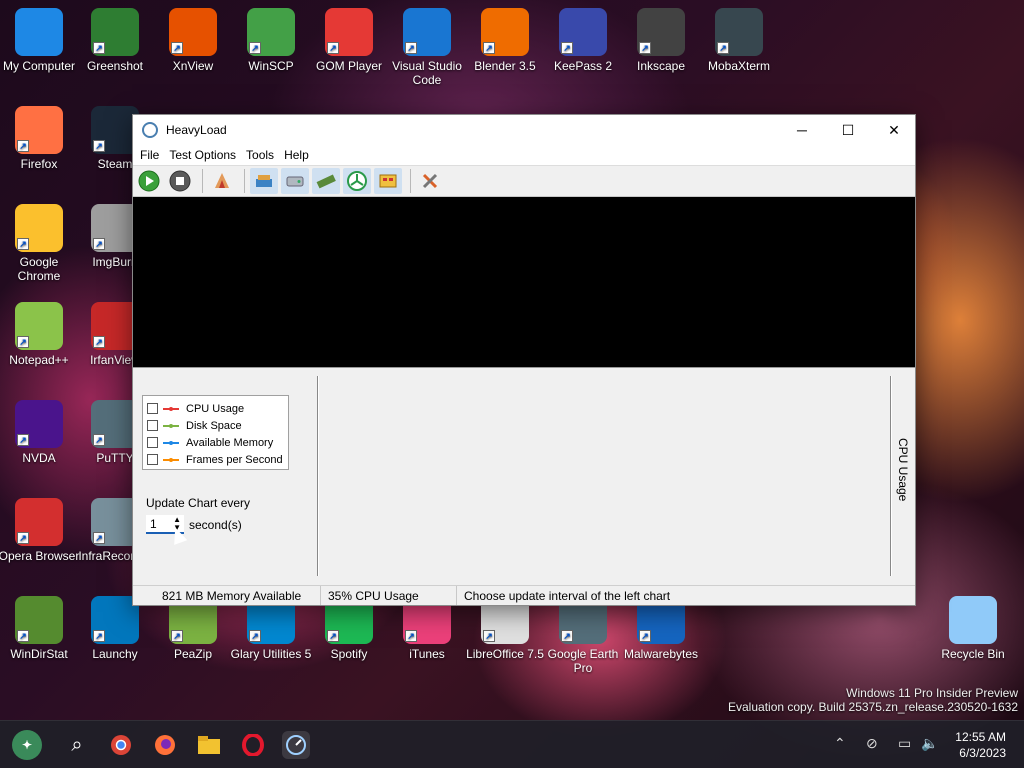  What do you see at coordinates (296, 745) in the screenshot?
I see `taskbar-heavyload-icon` at bounding box center [296, 745].